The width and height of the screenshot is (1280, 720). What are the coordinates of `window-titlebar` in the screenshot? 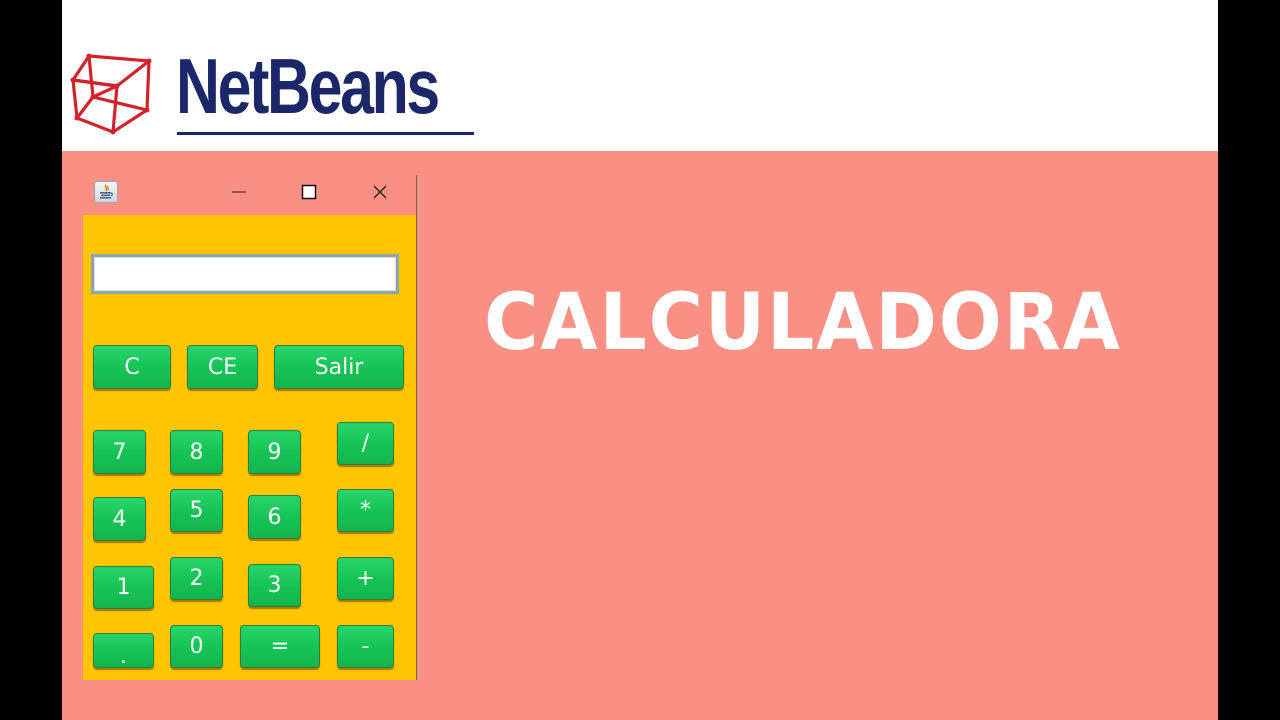 It's located at (250, 193).